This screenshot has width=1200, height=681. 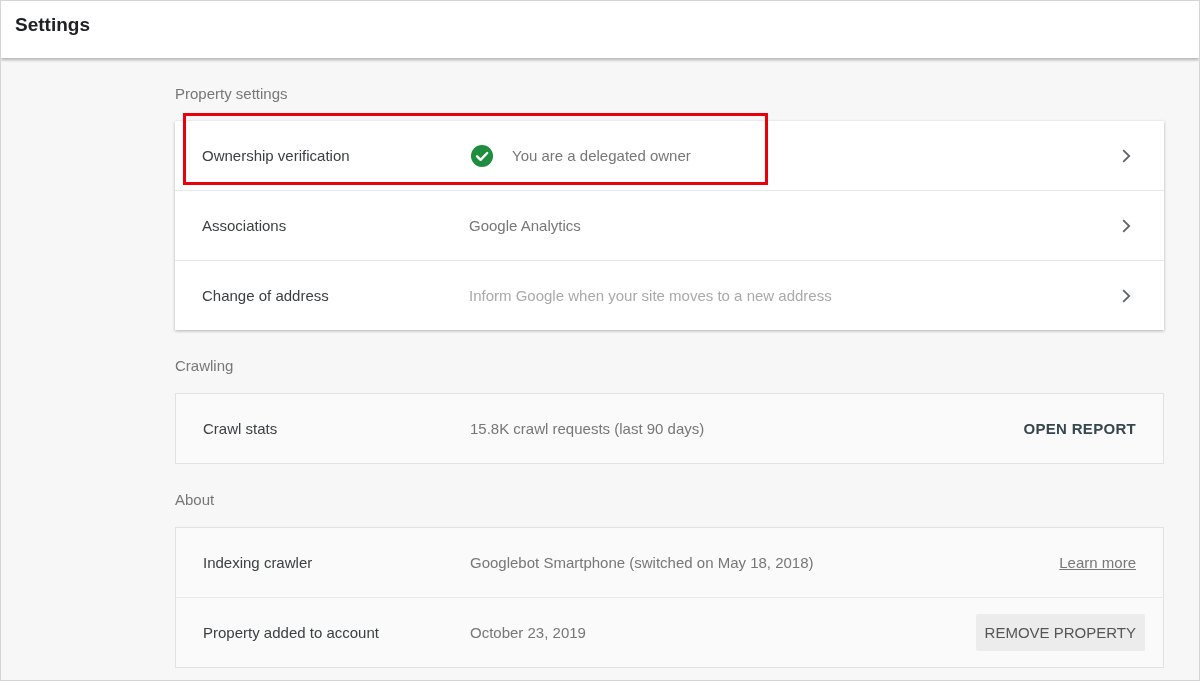 What do you see at coordinates (601, 155) in the screenshot?
I see `setting-value: You are a delegated owner` at bounding box center [601, 155].